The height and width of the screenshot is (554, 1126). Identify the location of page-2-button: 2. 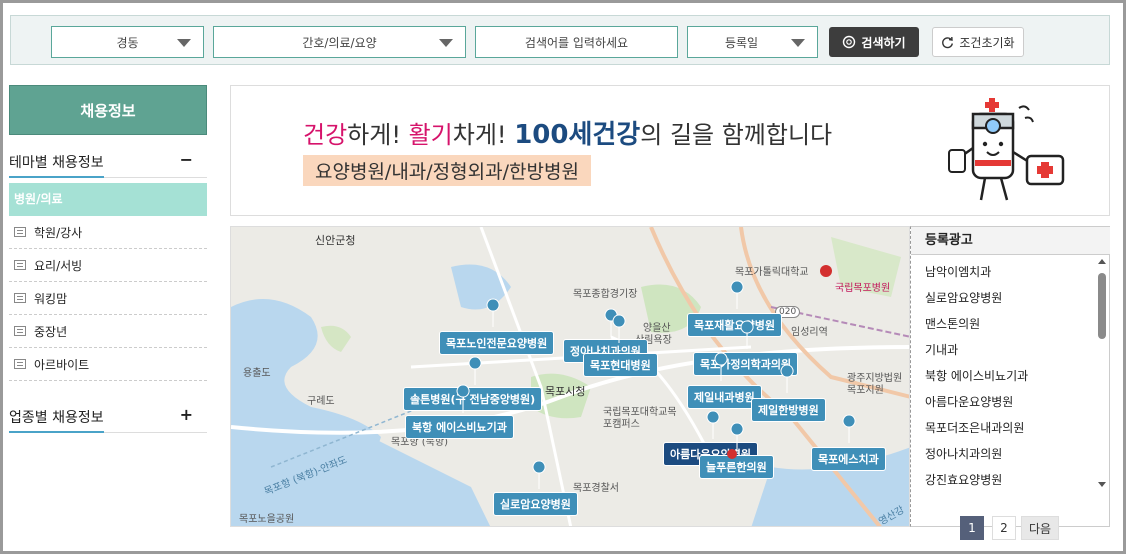
(1004, 528).